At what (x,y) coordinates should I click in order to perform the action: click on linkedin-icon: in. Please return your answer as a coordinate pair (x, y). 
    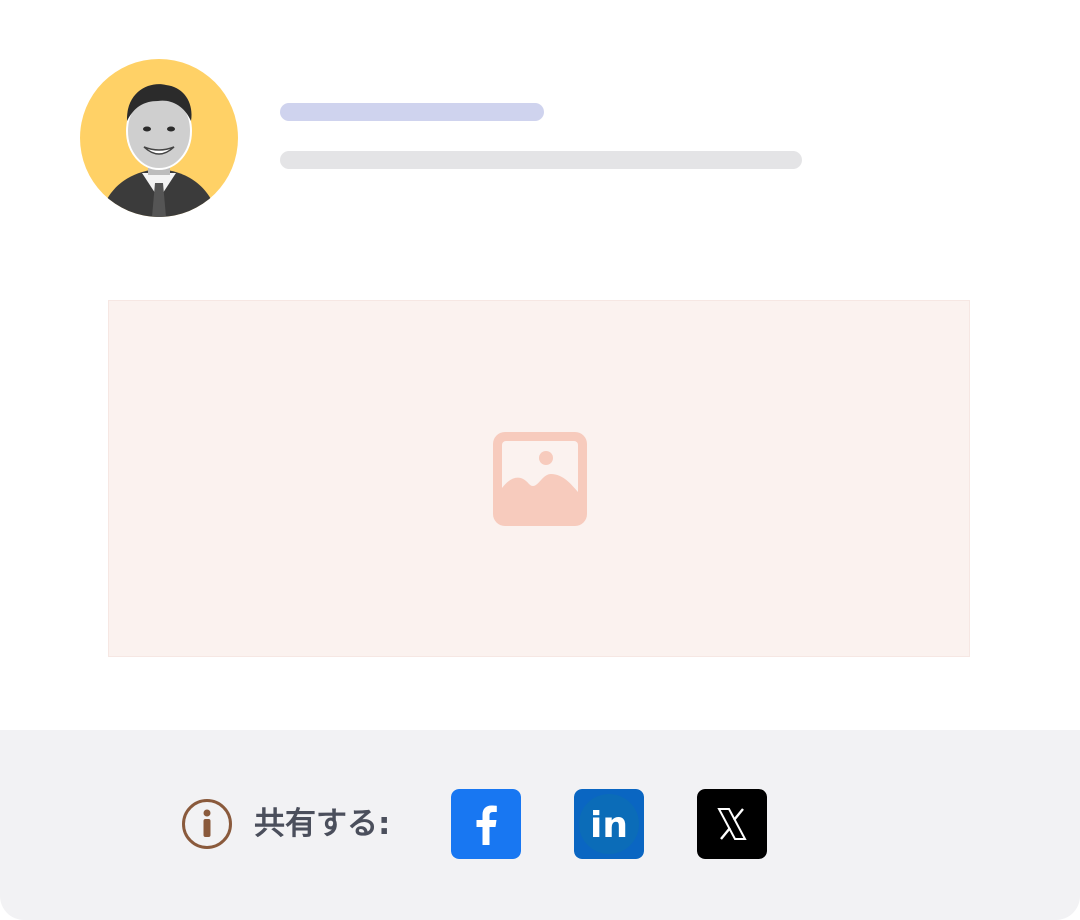
    Looking at the image, I should click on (609, 824).